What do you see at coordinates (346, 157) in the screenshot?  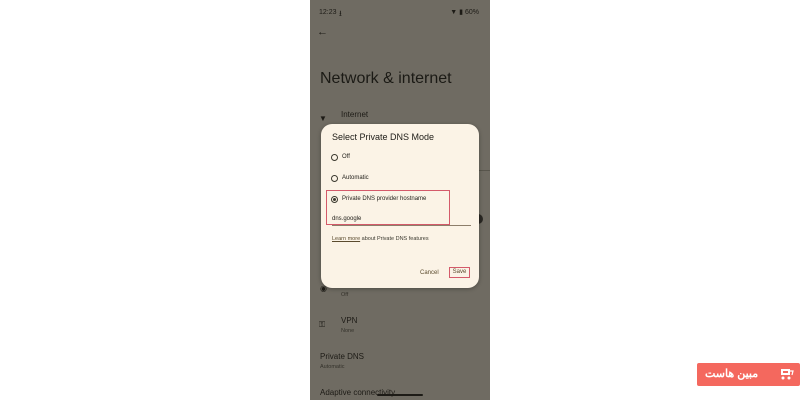 I see `option-off-label: Off` at bounding box center [346, 157].